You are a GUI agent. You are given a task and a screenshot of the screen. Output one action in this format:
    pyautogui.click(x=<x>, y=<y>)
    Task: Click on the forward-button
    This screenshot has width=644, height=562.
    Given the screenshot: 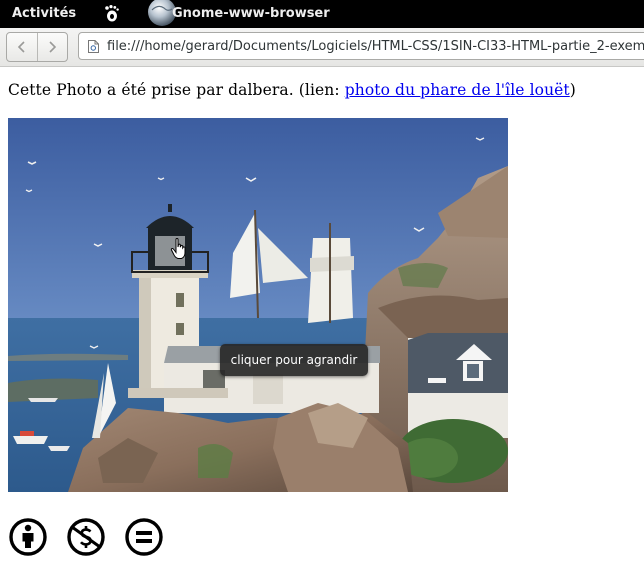 What is the action you would take?
    pyautogui.click(x=52, y=47)
    